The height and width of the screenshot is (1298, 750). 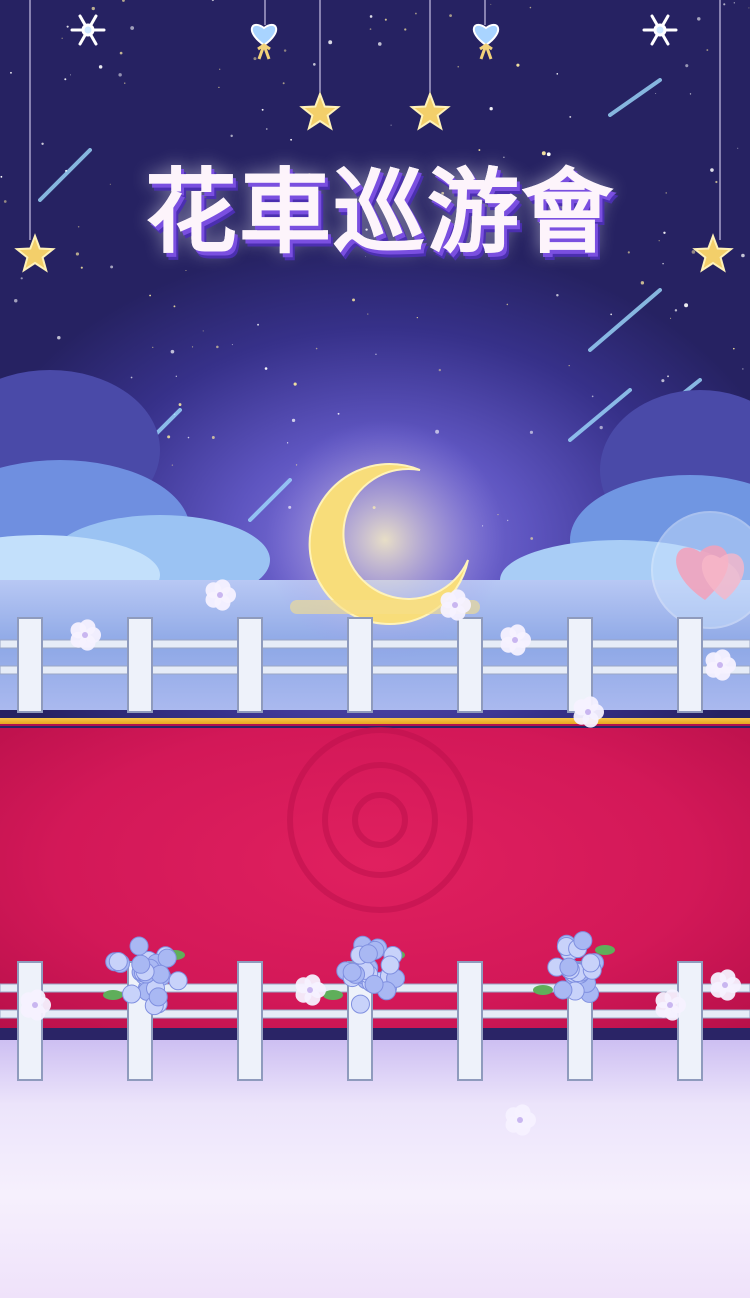 I want to click on rose-watermark, so click(x=380, y=820).